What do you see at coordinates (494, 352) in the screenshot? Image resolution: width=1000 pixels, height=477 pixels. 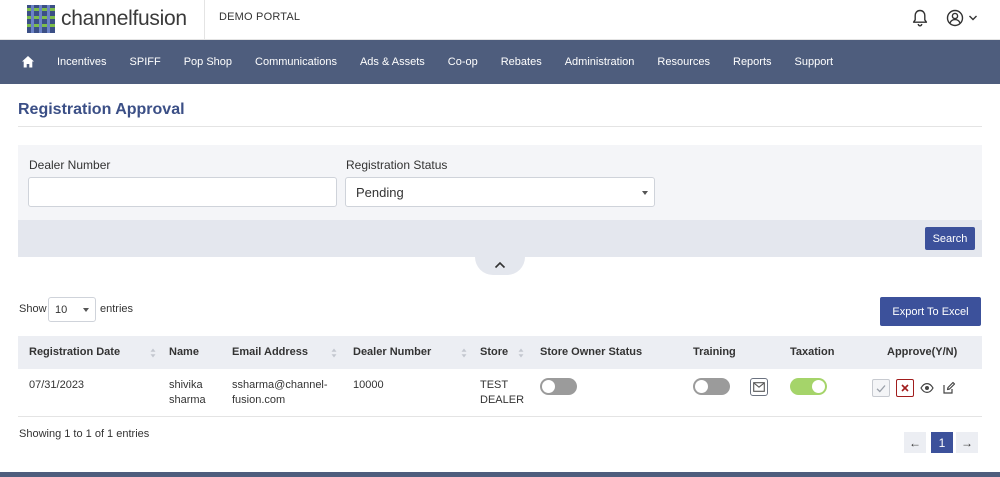 I see `column-header-store: Store` at bounding box center [494, 352].